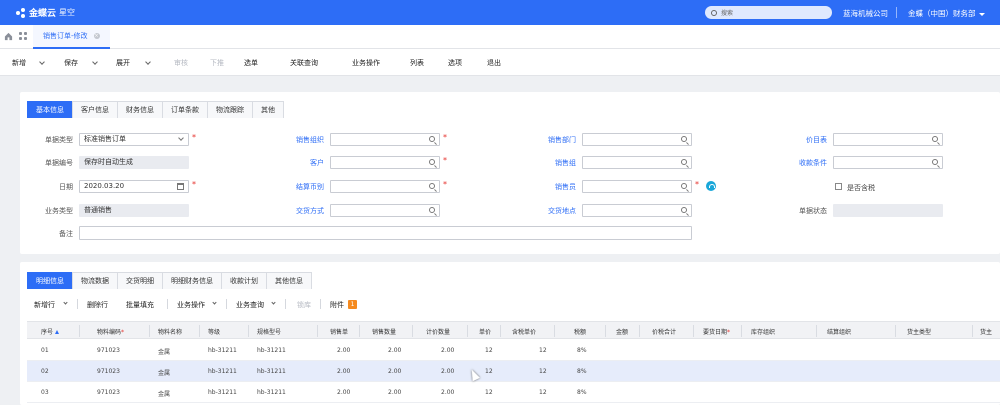  Describe the element at coordinates (637, 210) in the screenshot. I see `delivery-place-lookup` at that location.